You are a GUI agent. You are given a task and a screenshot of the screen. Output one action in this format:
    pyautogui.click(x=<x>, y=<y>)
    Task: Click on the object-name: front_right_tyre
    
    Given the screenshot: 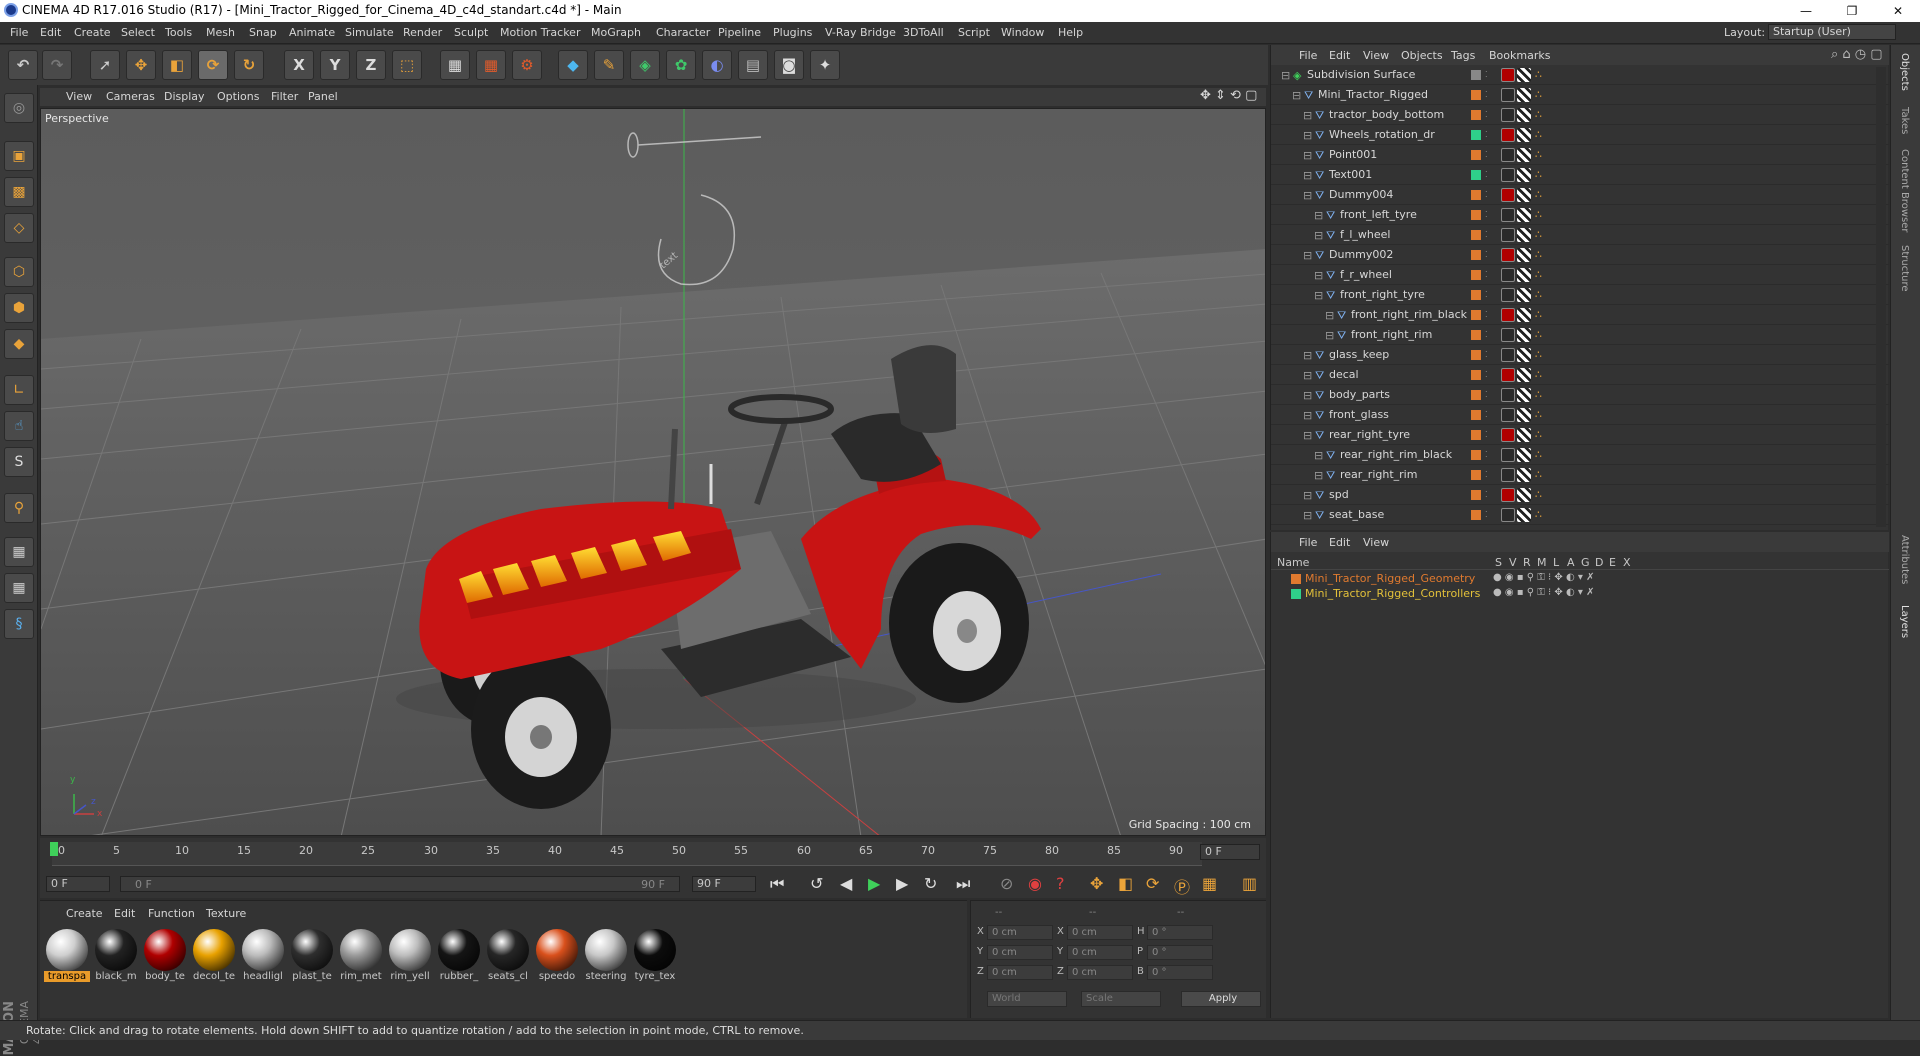 What is the action you would take?
    pyautogui.click(x=1382, y=294)
    